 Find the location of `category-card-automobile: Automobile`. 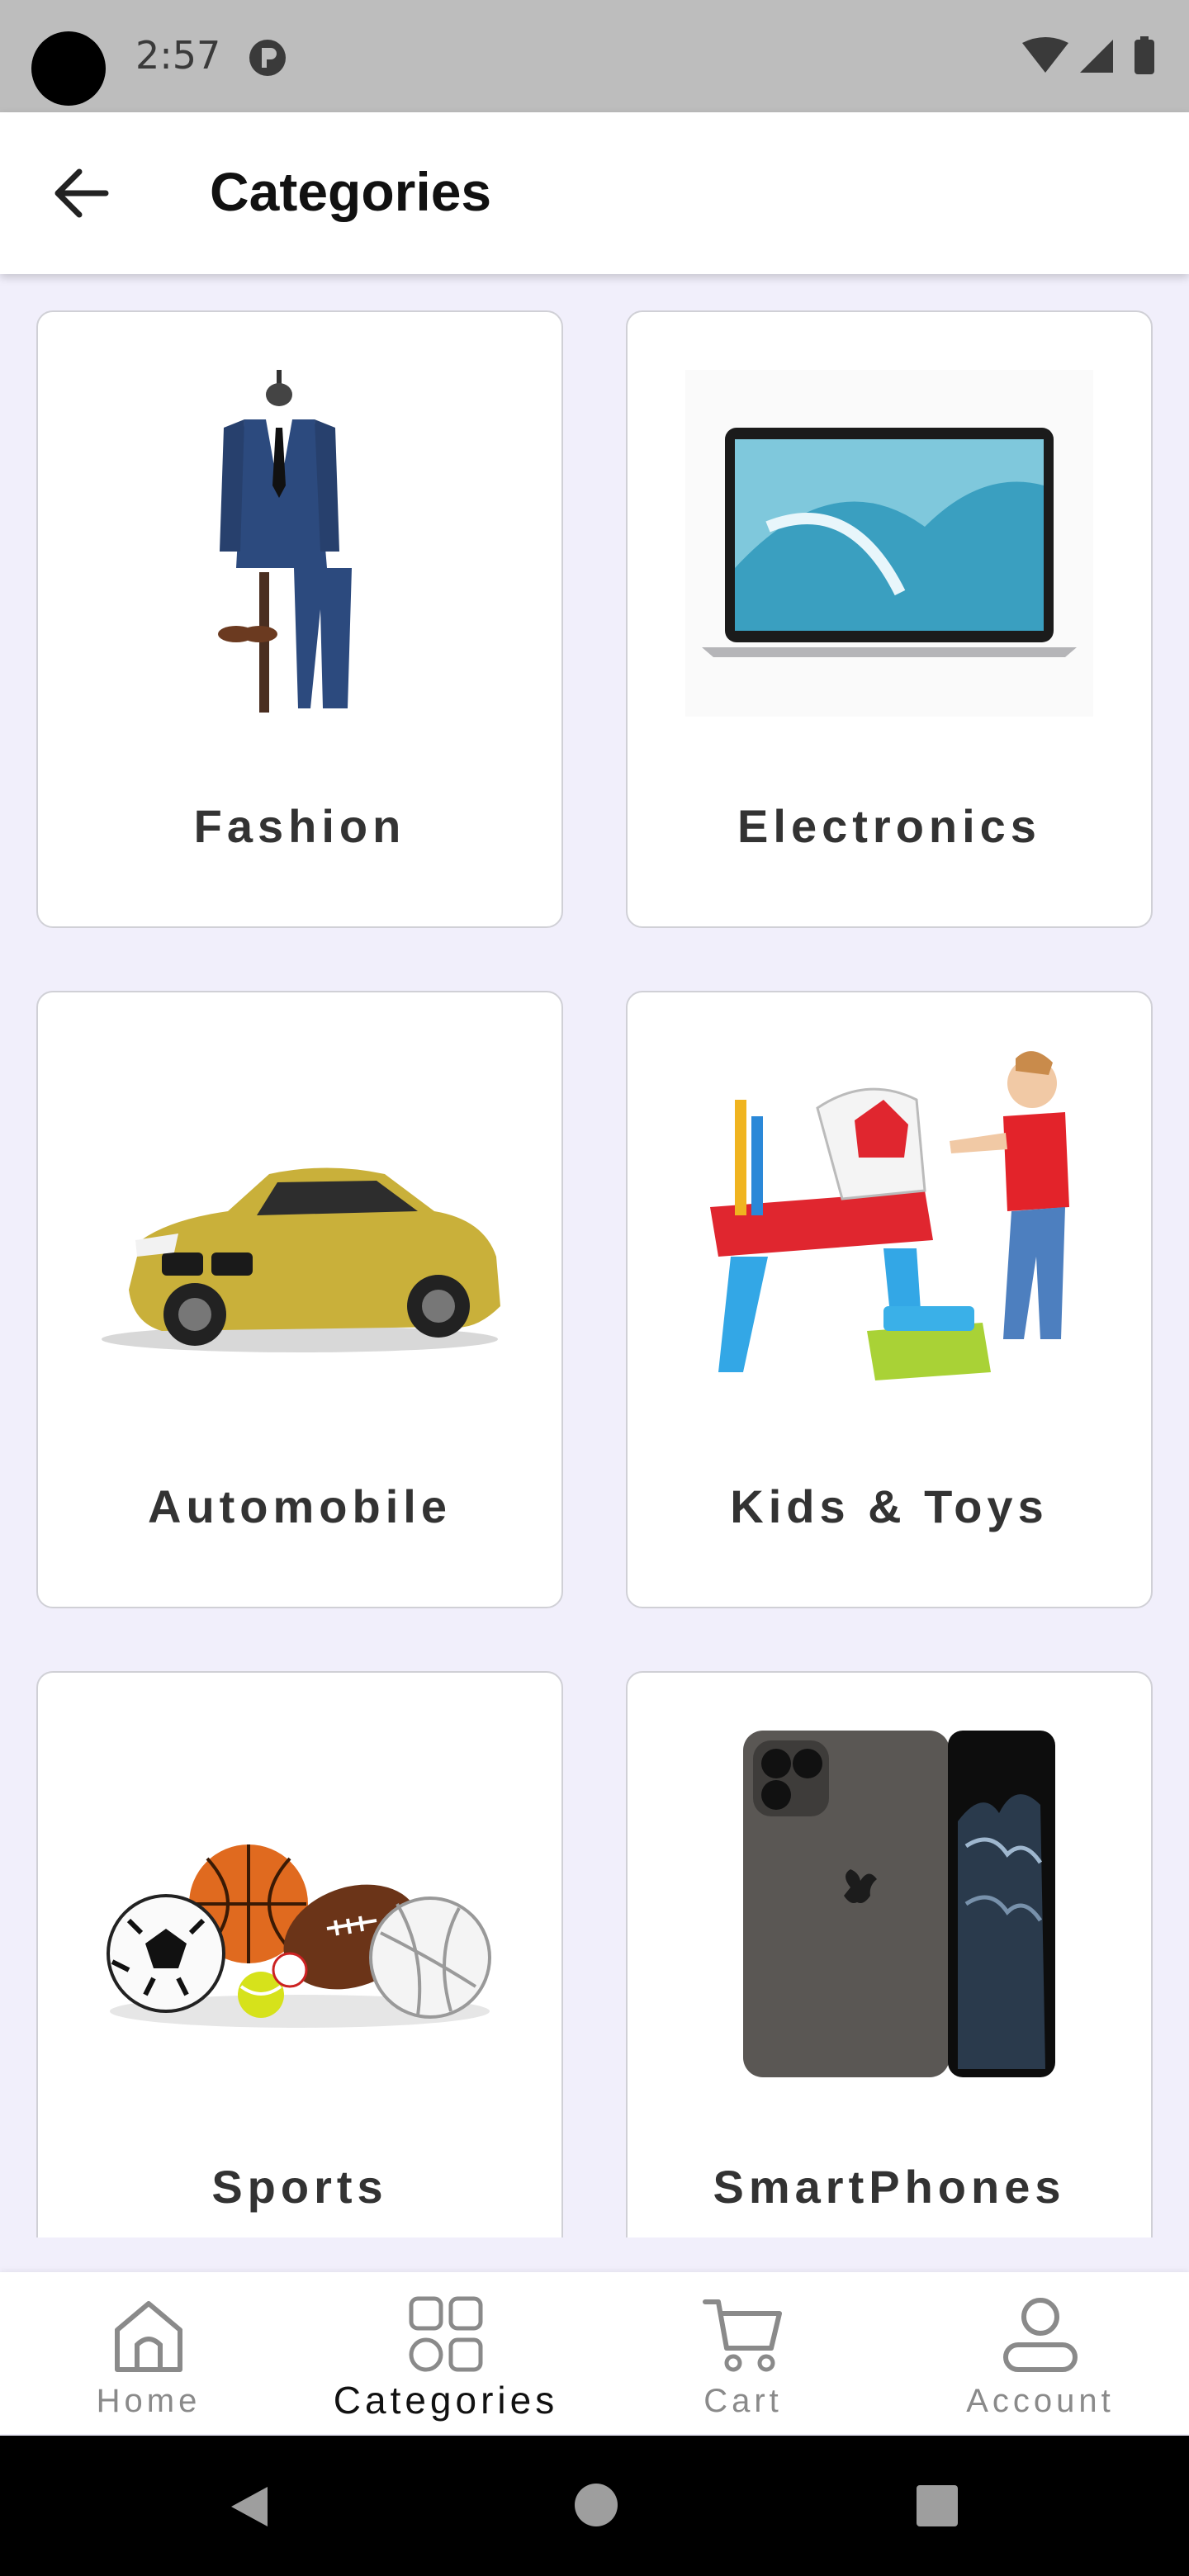

category-card-automobile: Automobile is located at coordinates (299, 1299).